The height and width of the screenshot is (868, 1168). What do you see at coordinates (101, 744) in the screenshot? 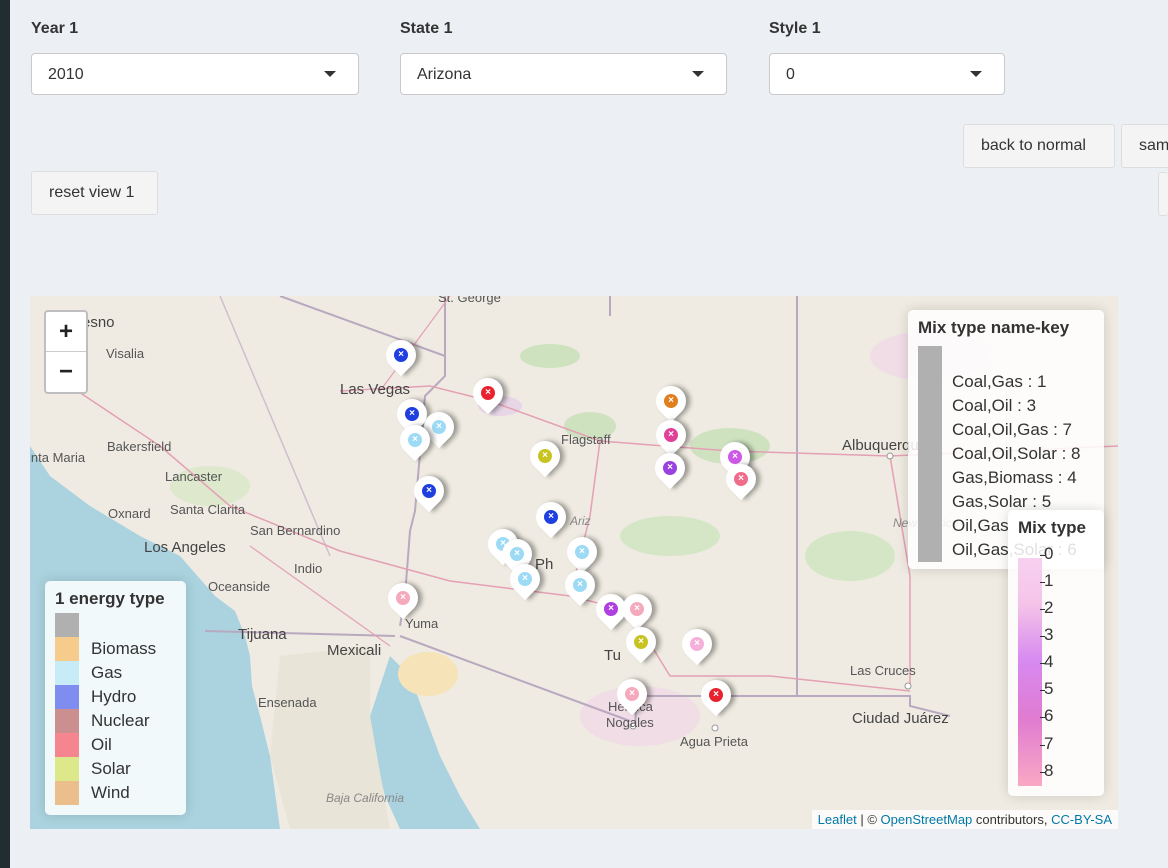
I see `energy-legend-label: Oil` at bounding box center [101, 744].